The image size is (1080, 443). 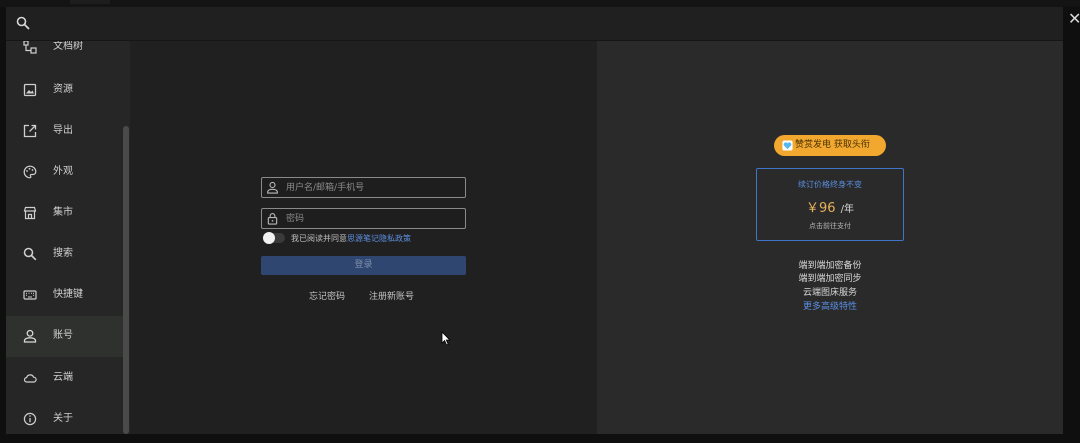 What do you see at coordinates (787, 145) in the screenshot?
I see `heart-icon` at bounding box center [787, 145].